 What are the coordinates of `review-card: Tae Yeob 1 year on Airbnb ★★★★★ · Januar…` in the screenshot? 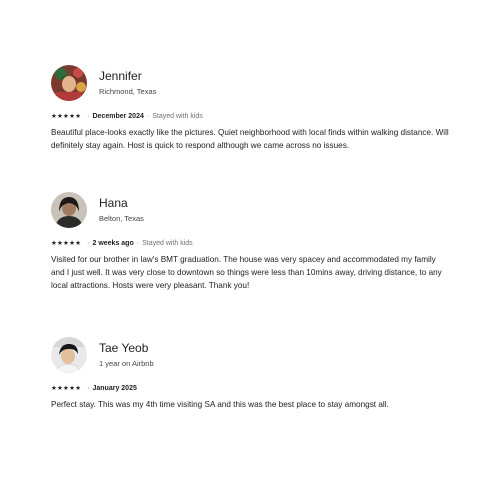 It's located at (251, 373).